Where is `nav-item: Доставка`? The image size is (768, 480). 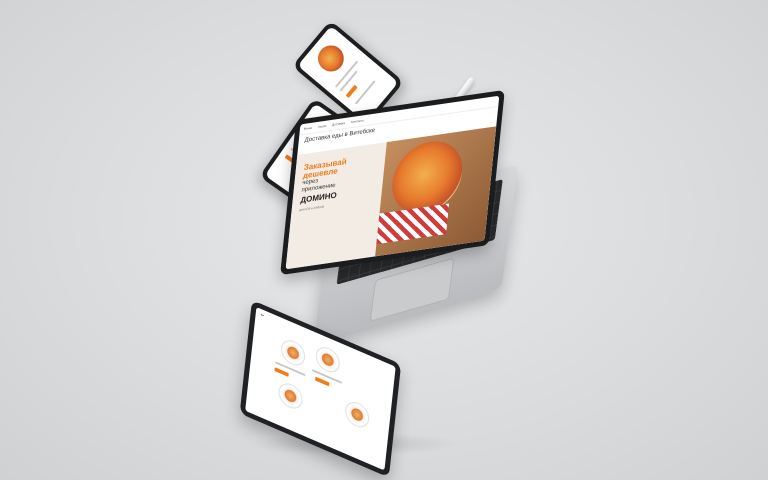
nav-item: Доставка is located at coordinates (338, 124).